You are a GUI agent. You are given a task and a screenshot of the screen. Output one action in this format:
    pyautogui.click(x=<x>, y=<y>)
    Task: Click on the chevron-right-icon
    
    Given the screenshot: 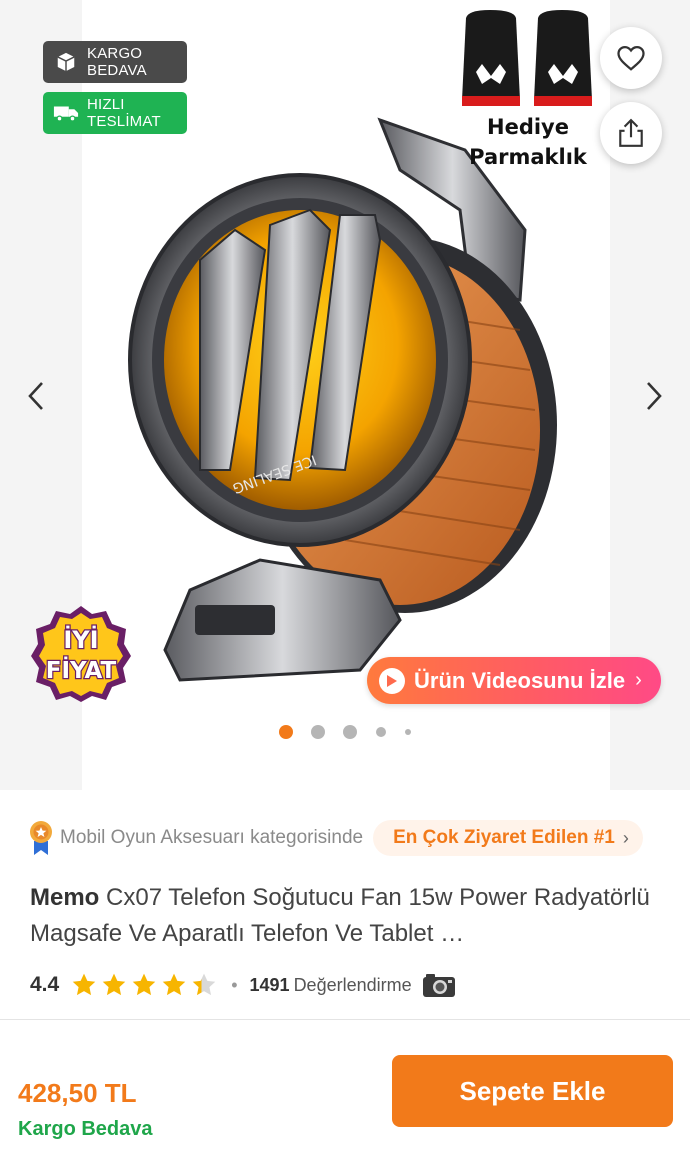 What is the action you would take?
    pyautogui.click(x=654, y=396)
    